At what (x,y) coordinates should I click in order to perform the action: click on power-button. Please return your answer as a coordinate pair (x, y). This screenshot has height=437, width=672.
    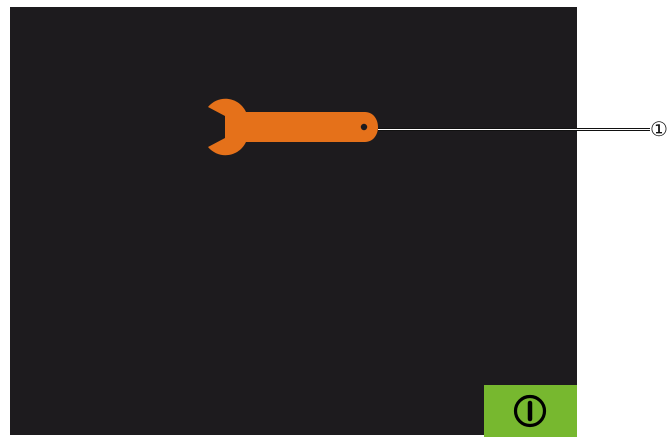
    Looking at the image, I should click on (530, 411).